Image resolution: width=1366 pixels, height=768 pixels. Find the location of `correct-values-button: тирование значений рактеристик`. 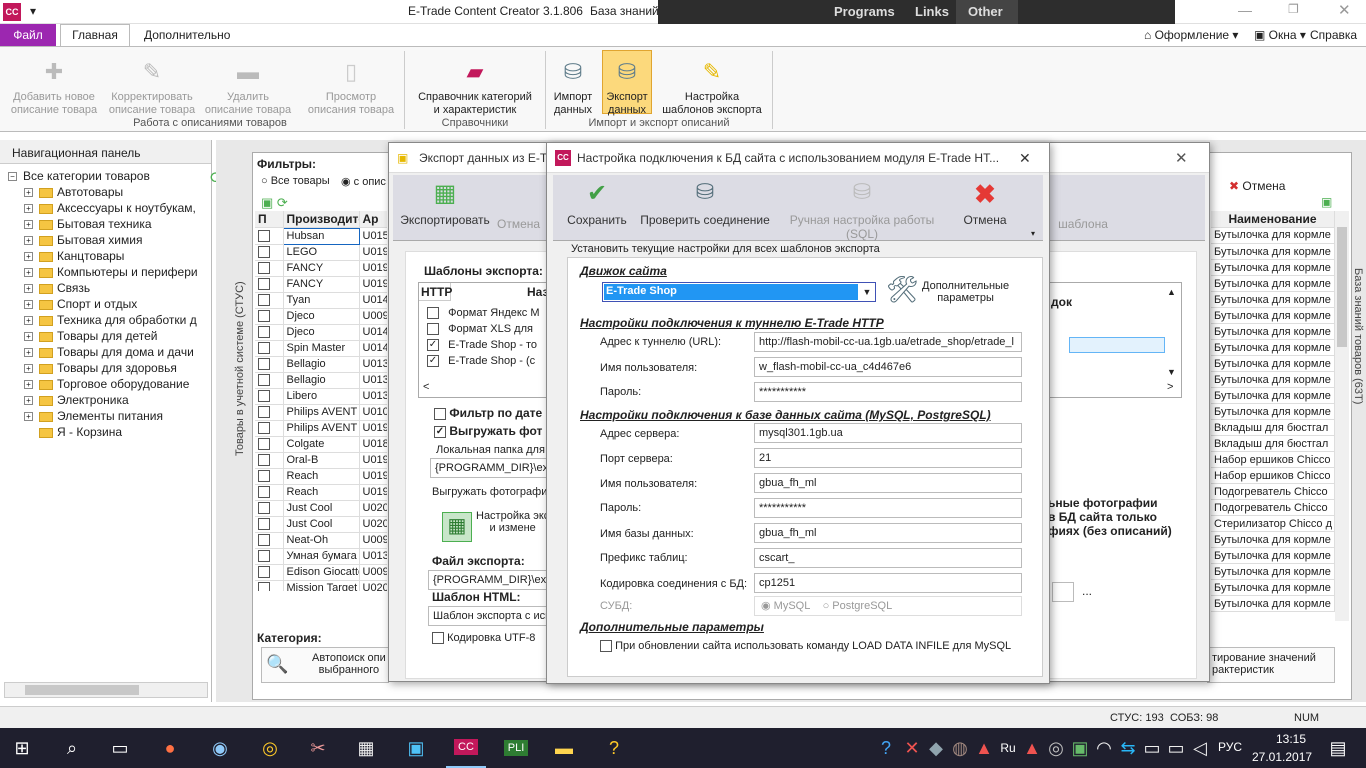

correct-values-button: тирование значений рактеристик is located at coordinates (1271, 665).